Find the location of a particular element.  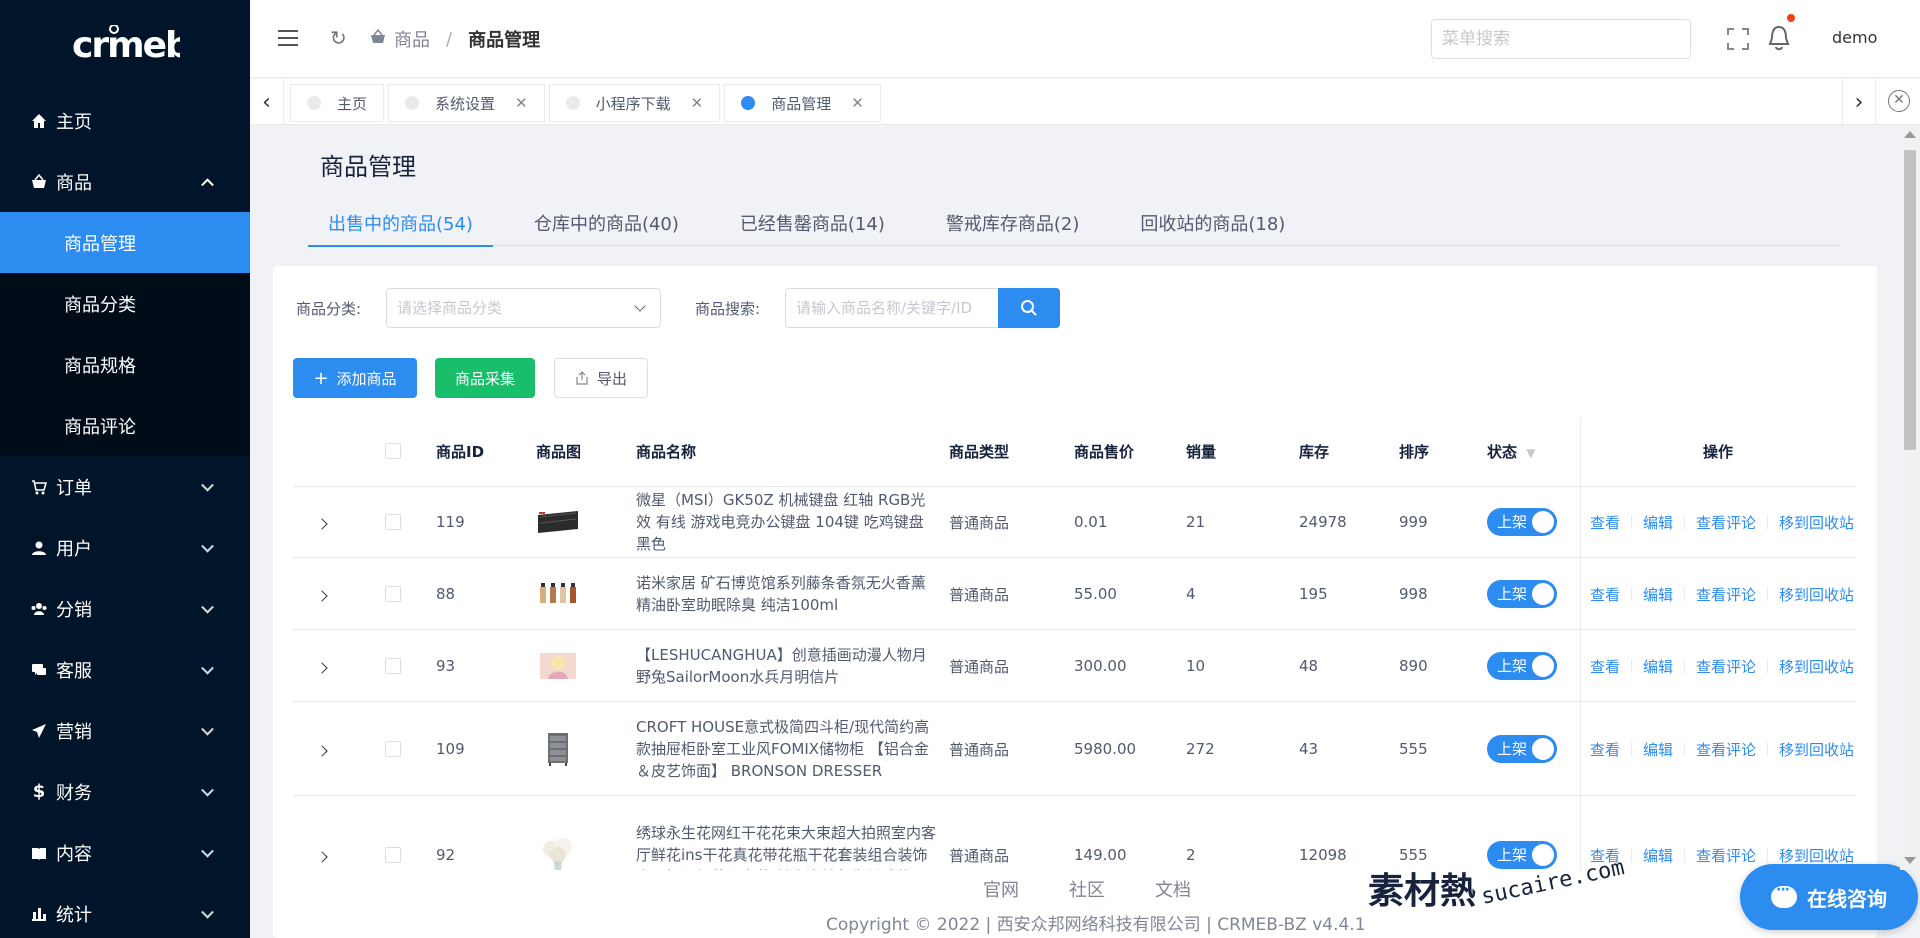

sidebar-item-product-management: 商品管理 is located at coordinates (125, 242).